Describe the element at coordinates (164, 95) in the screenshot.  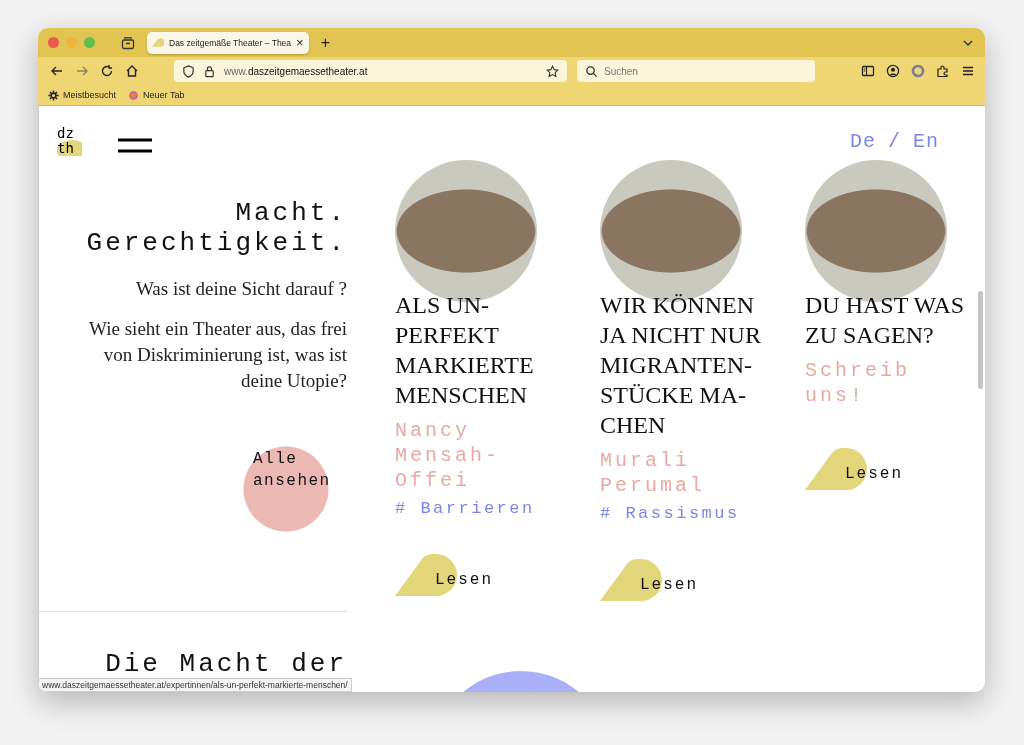
I see `bookmark-label: Neuer Tab` at that location.